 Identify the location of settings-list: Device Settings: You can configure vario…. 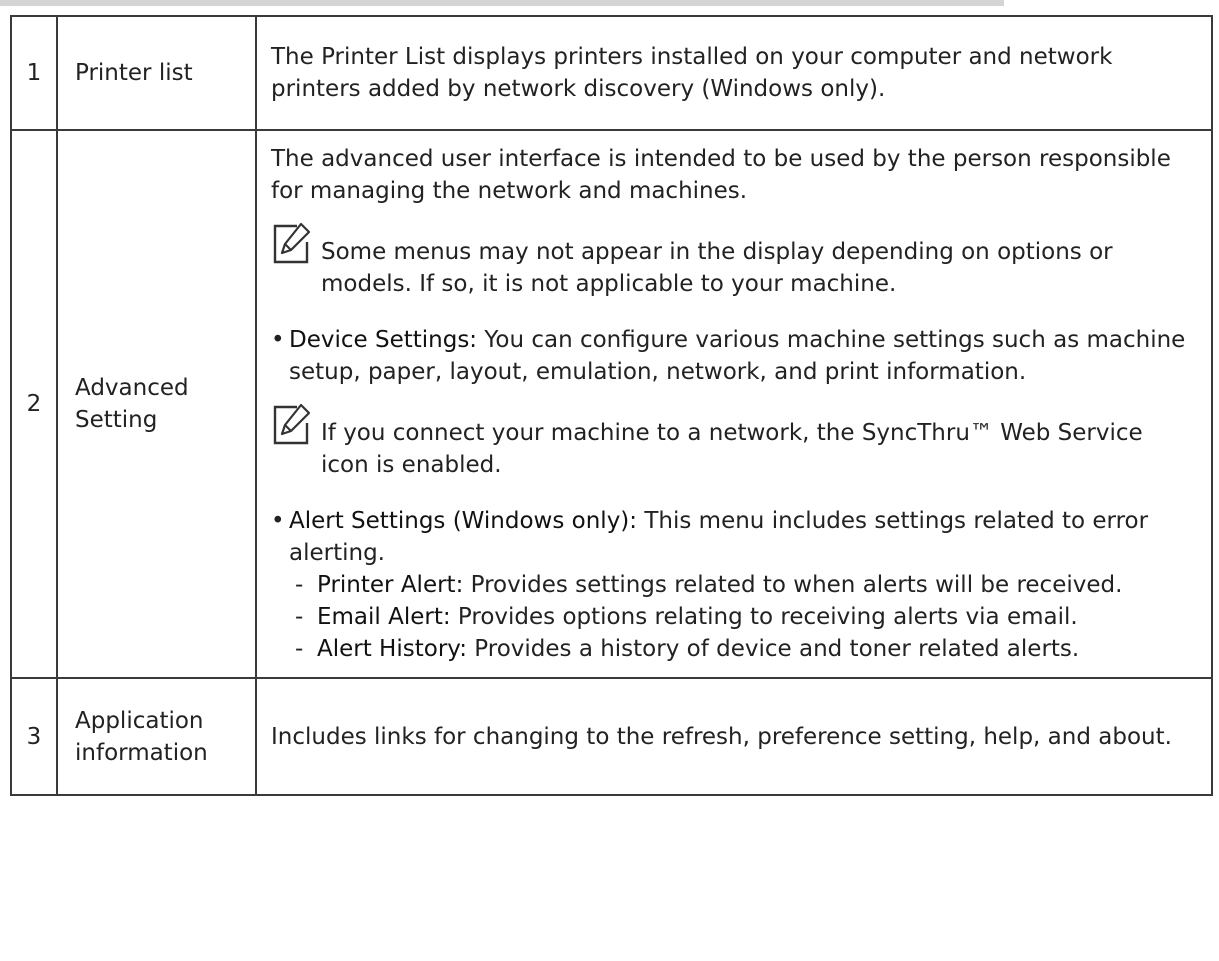
(733, 356).